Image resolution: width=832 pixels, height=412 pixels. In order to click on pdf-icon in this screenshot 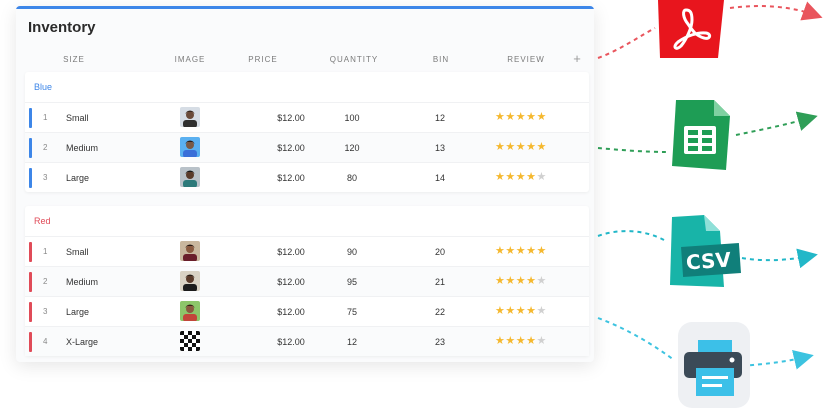, I will do `click(691, 29)`.